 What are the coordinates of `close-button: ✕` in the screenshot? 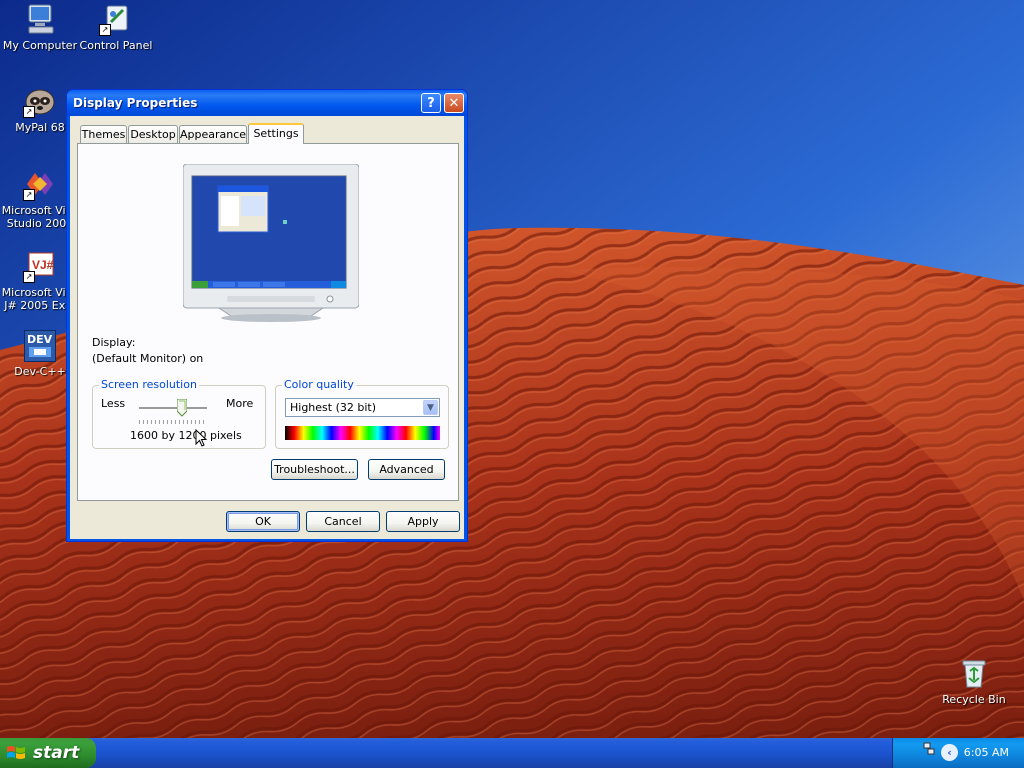 It's located at (454, 103).